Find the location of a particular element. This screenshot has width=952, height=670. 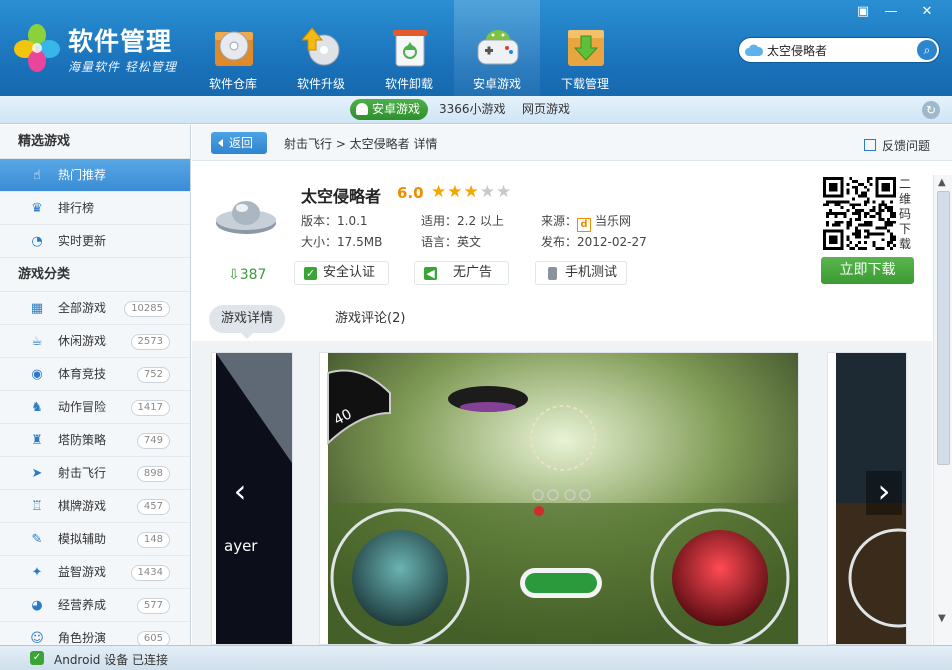

disc-box-icon is located at coordinates (234, 48).